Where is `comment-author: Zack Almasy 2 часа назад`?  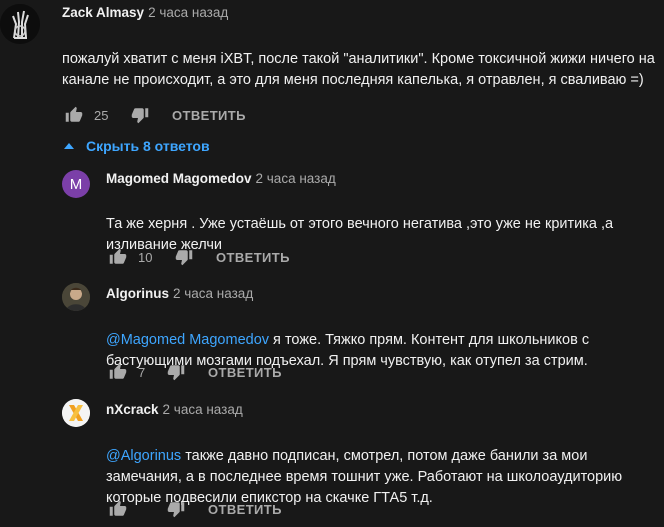 comment-author: Zack Almasy 2 часа назад is located at coordinates (145, 12).